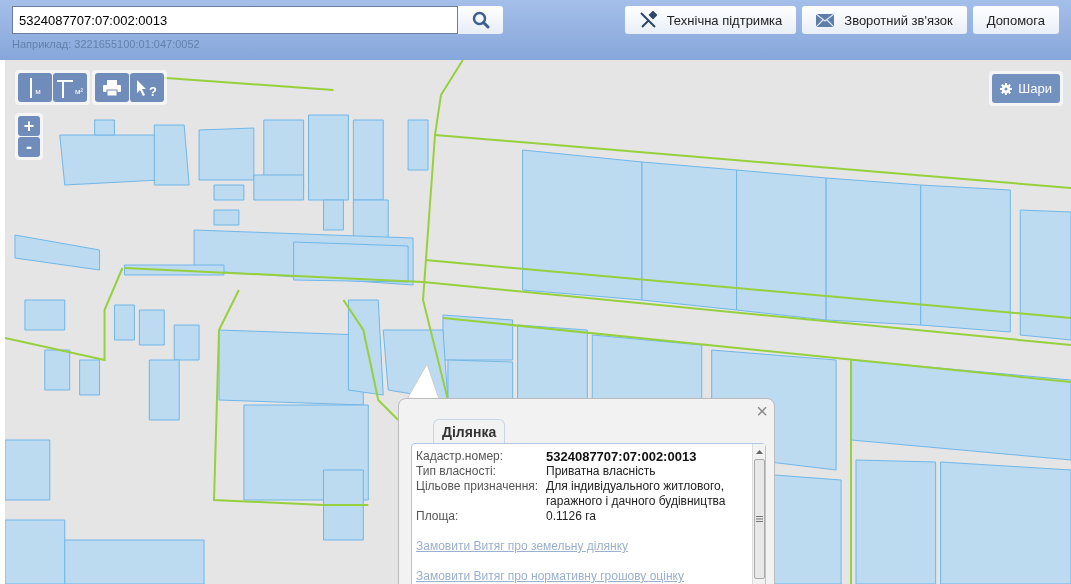  I want to click on scrollbar, so click(758, 514).